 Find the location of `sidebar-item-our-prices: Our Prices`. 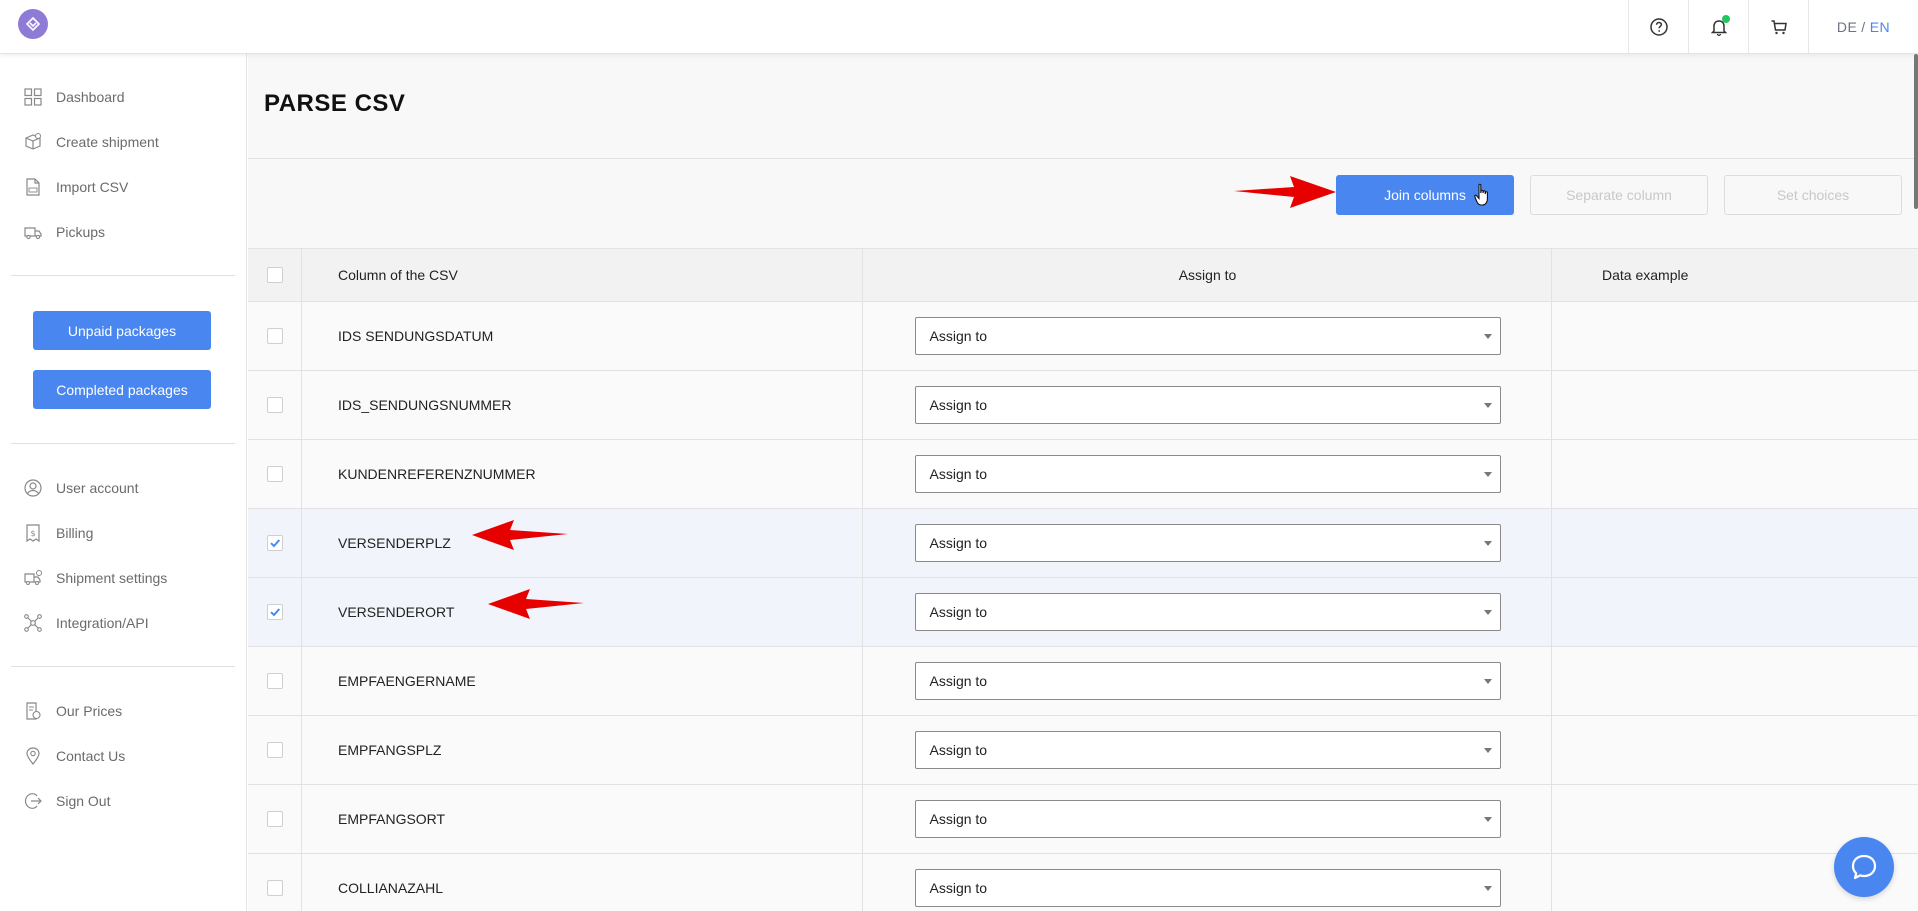

sidebar-item-our-prices: Our Prices is located at coordinates (123, 710).